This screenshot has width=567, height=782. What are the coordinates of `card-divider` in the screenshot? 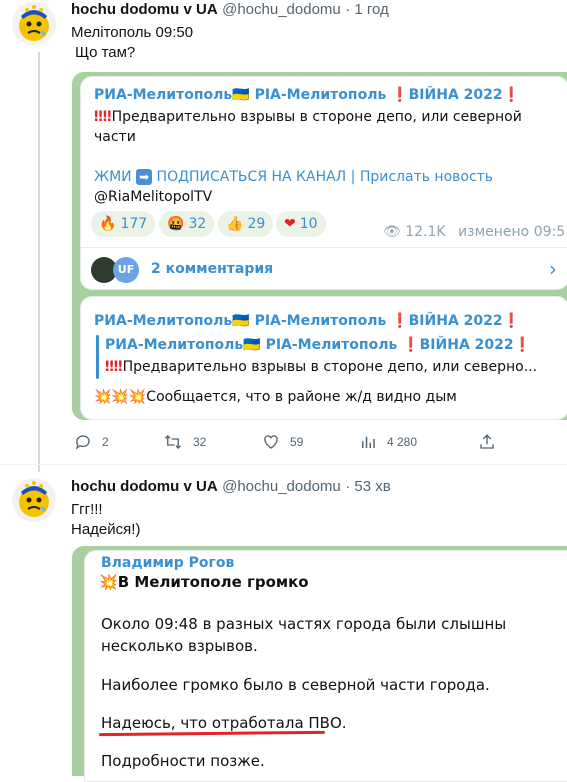 It's located at (324, 247).